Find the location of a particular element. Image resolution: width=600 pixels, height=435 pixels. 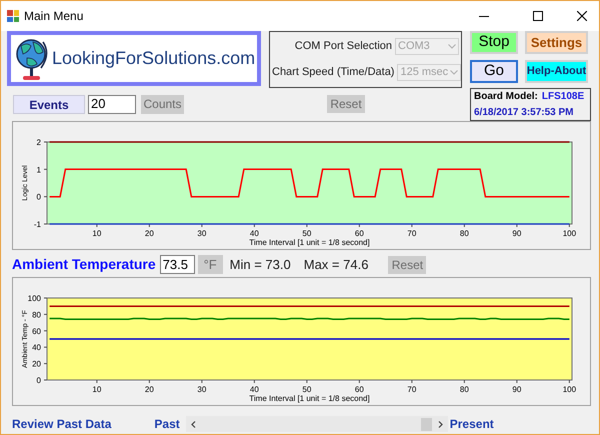

app-icon is located at coordinates (13, 16).